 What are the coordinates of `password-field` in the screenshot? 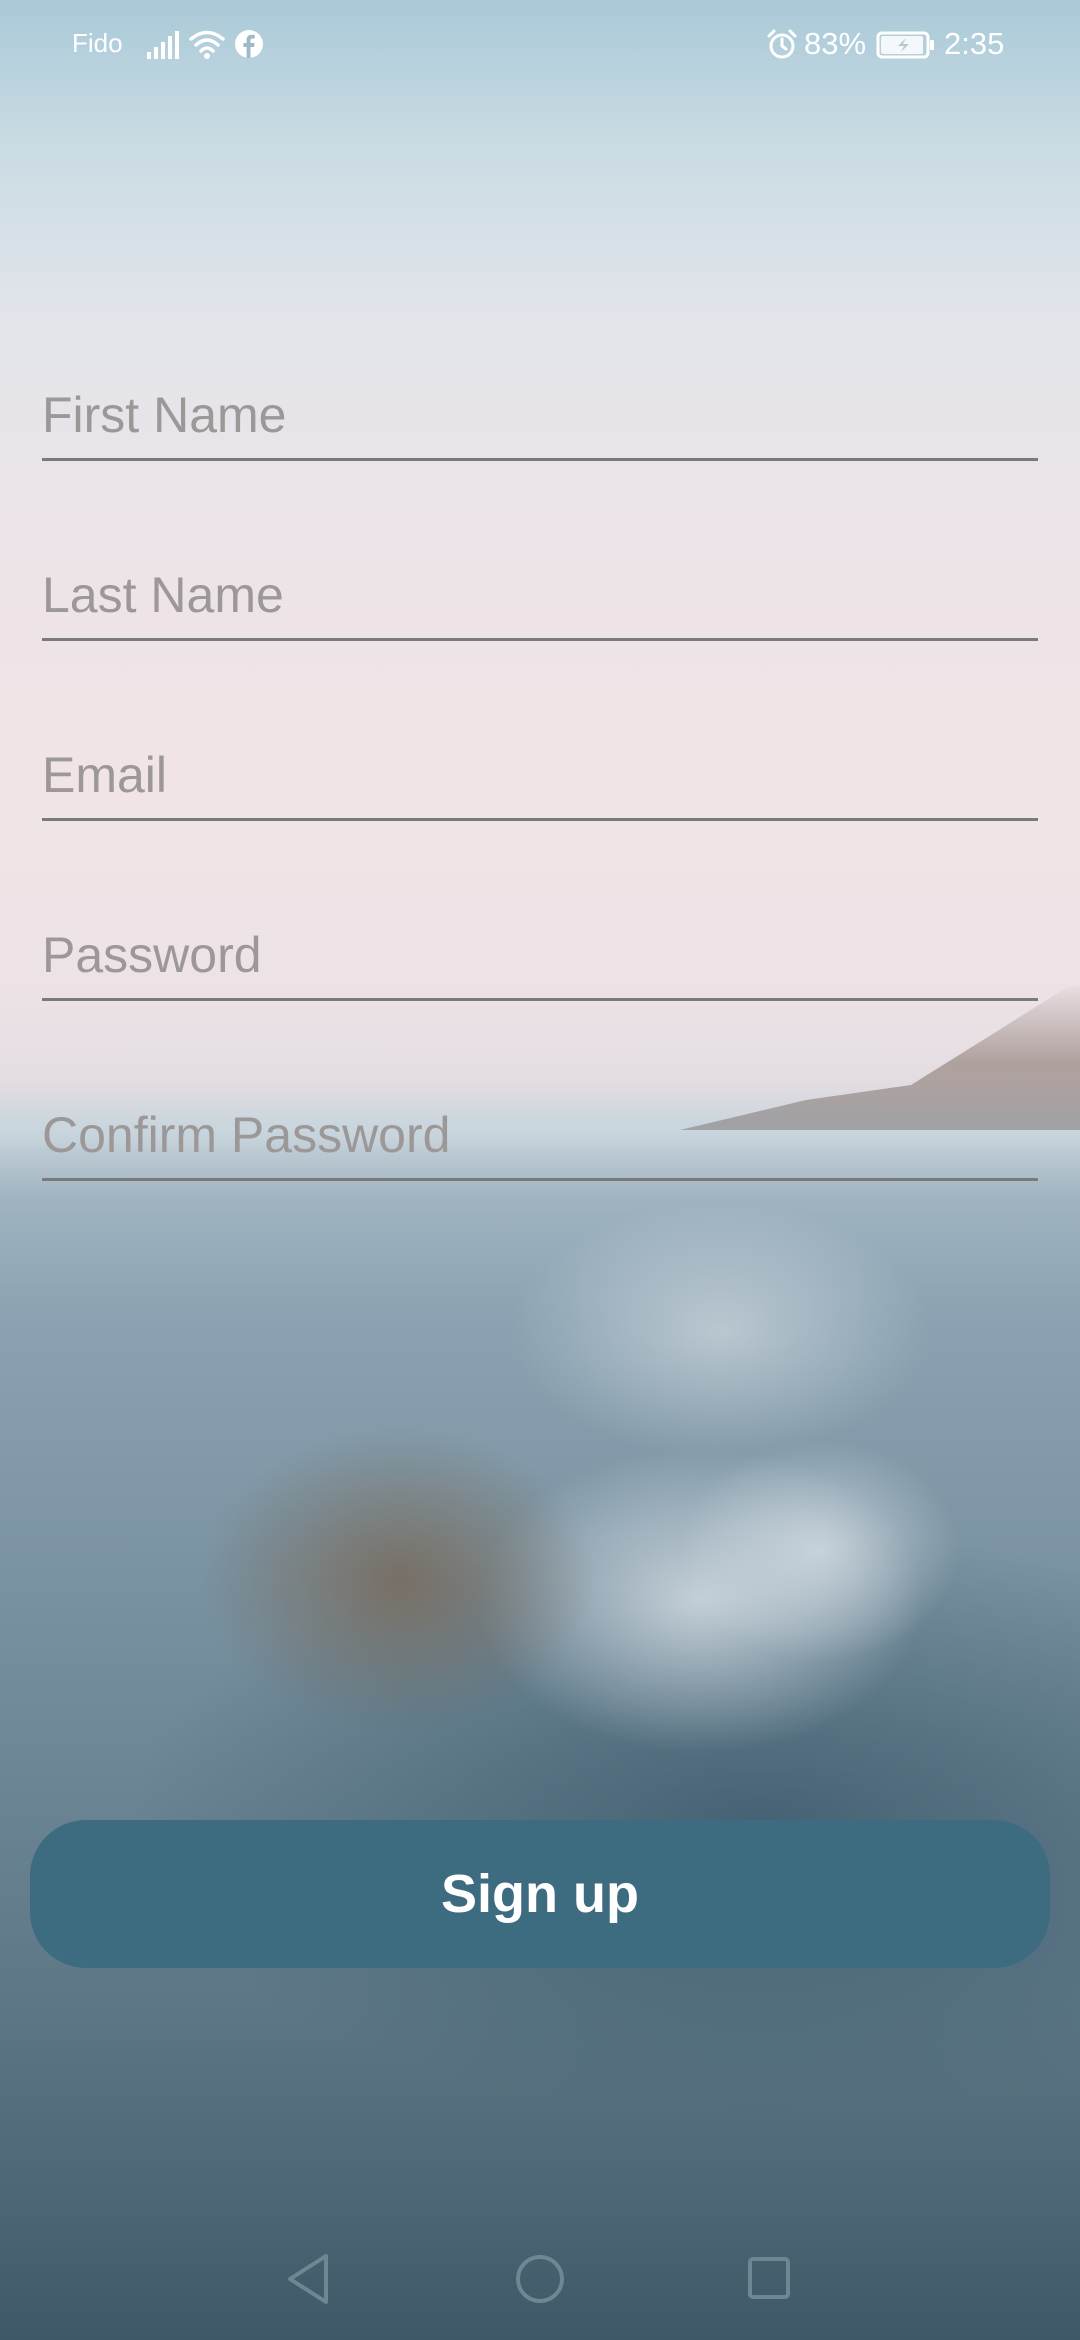 It's located at (540, 959).